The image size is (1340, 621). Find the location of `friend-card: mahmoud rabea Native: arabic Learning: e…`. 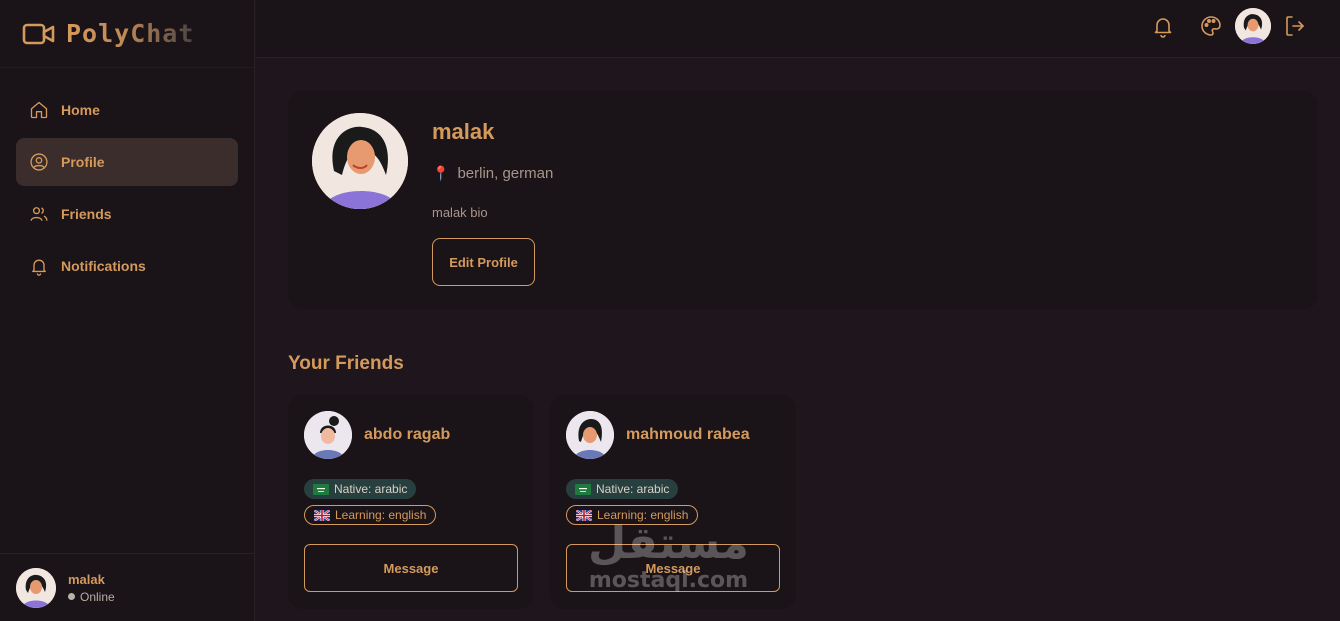

friend-card: mahmoud rabea Native: arabic Learning: e… is located at coordinates (673, 502).